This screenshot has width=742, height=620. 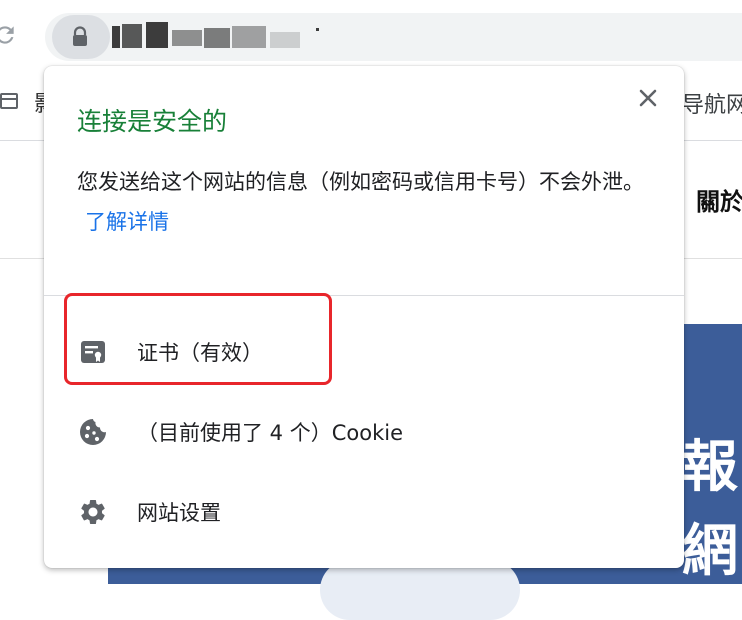 I want to click on cookies-label: （目前使用了 4 个）Cookie, so click(x=270, y=433).